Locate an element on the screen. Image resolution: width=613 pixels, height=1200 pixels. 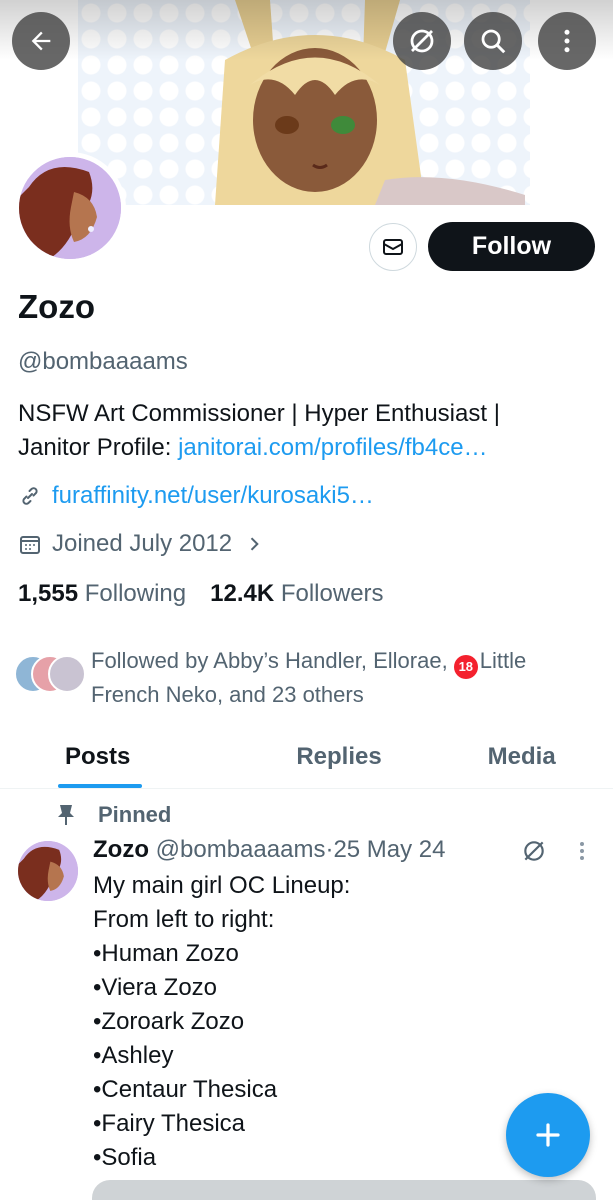
post-more-icon is located at coordinates (582, 851).